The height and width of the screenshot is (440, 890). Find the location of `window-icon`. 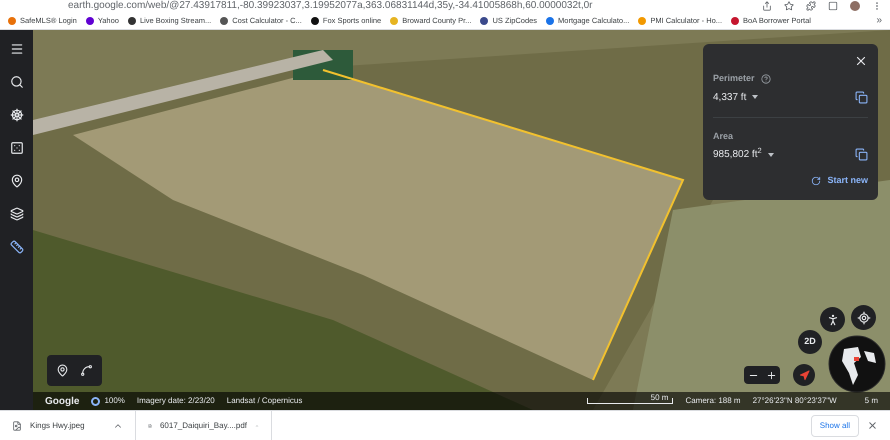

window-icon is located at coordinates (833, 6).